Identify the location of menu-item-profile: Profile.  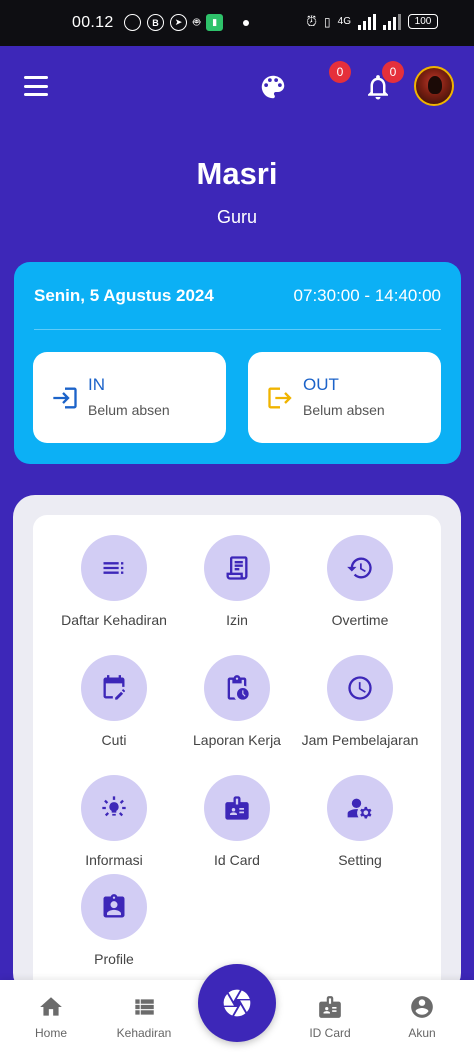
(114, 920).